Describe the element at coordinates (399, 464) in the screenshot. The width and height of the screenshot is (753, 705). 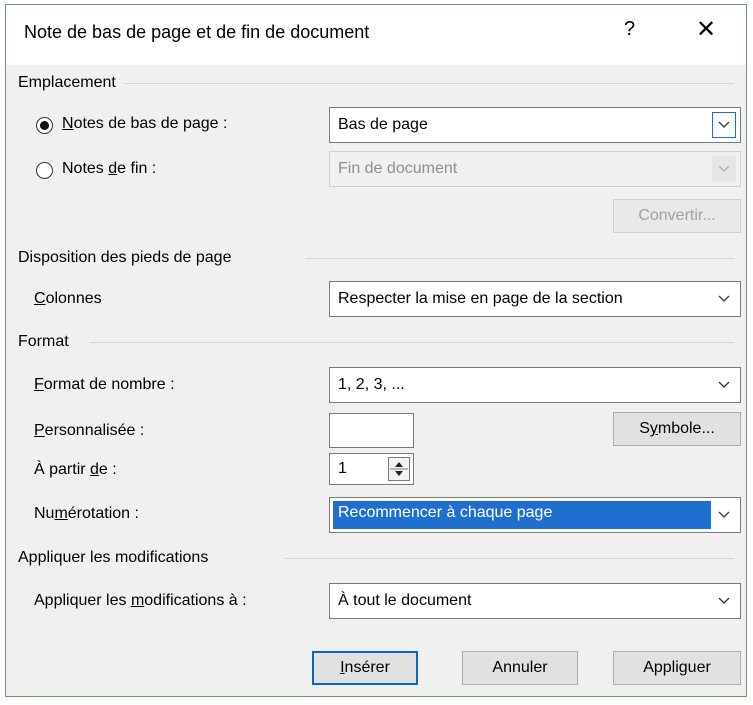
I see `spin-up-icon` at that location.